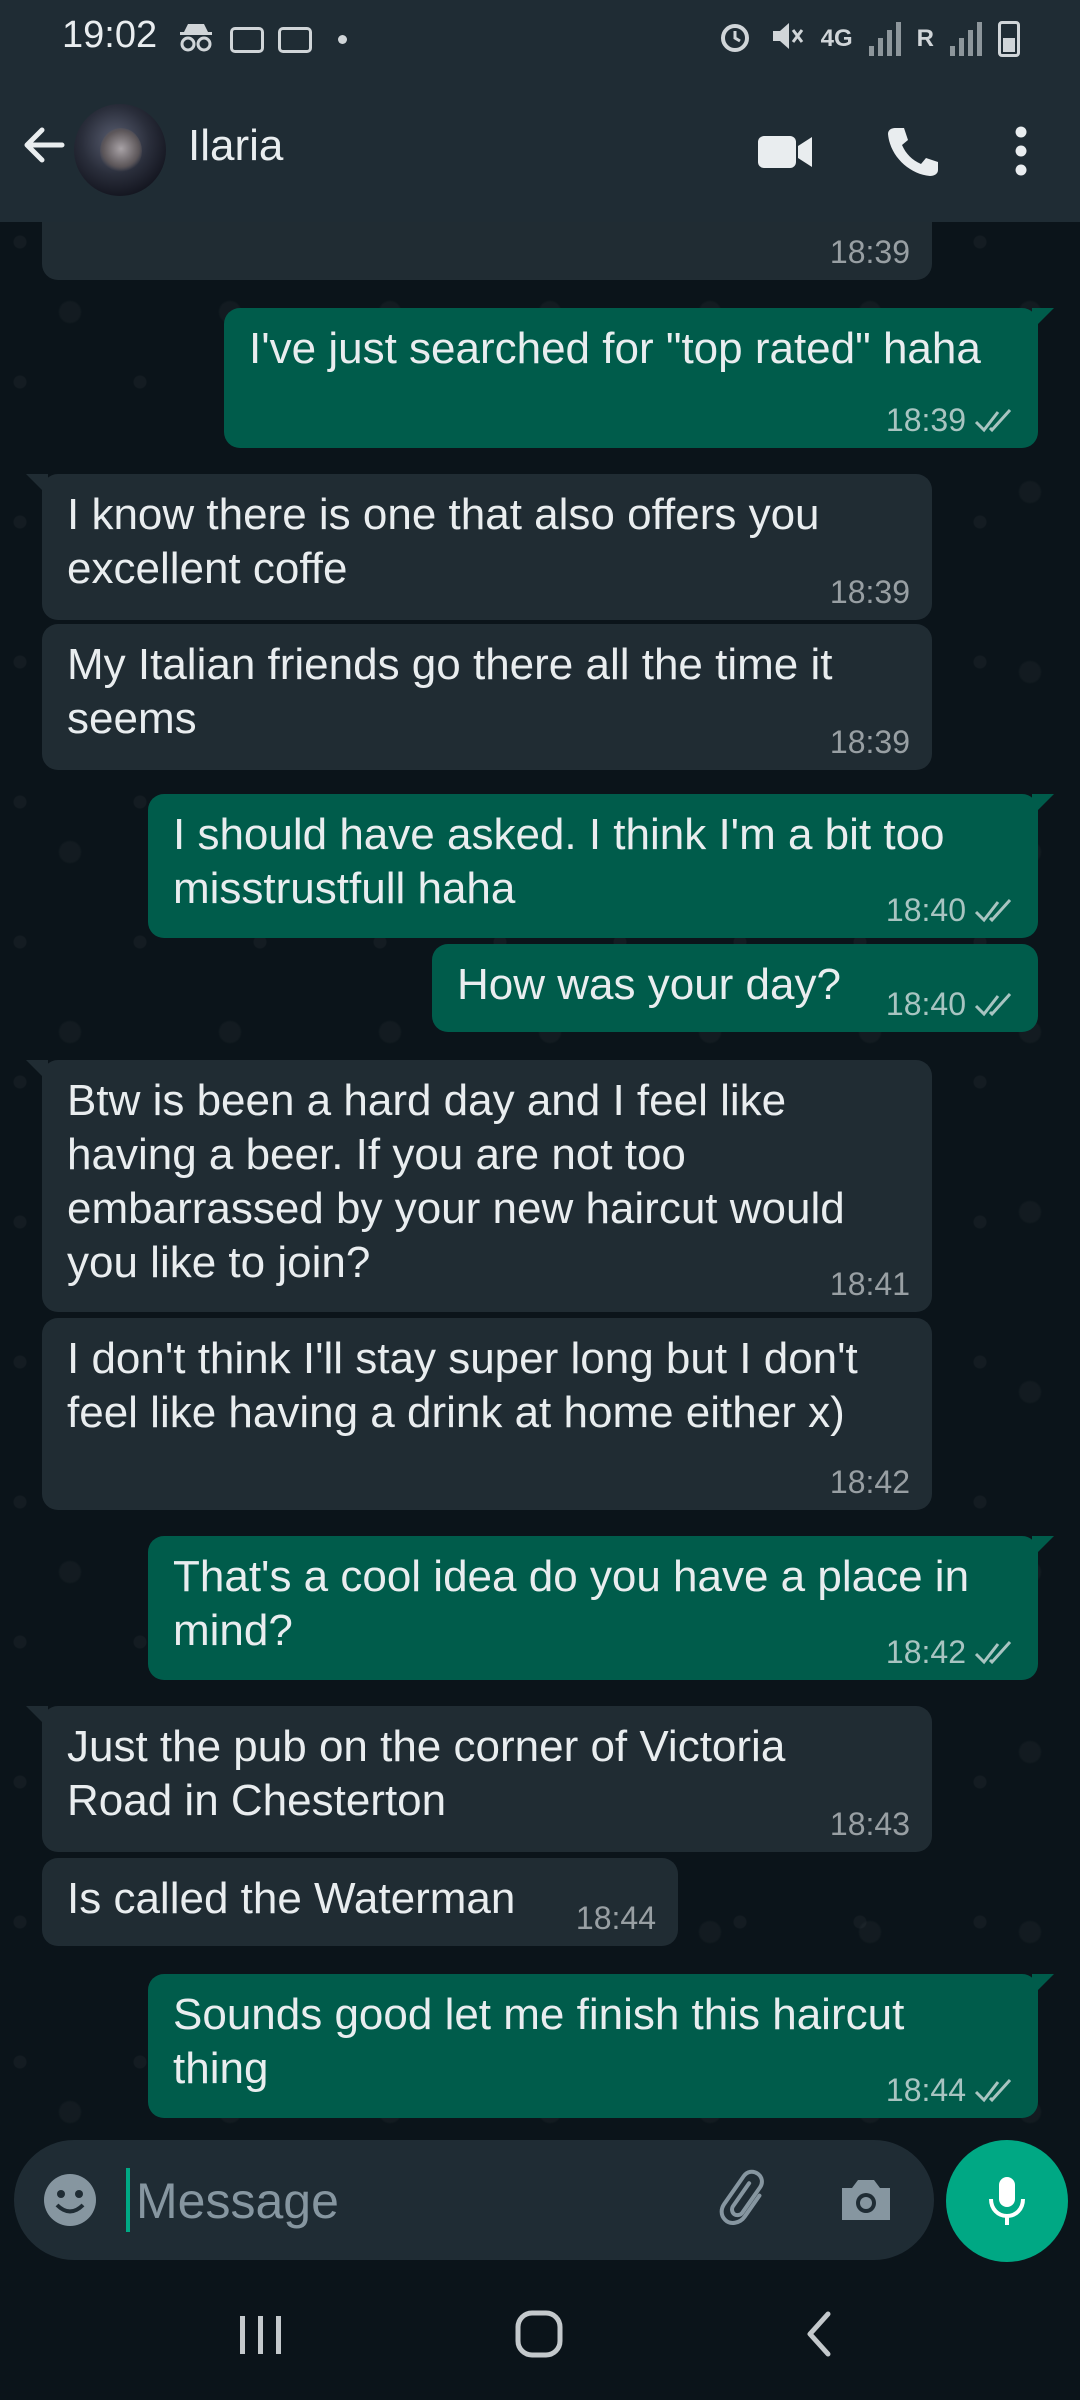  Describe the element at coordinates (196, 39) in the screenshot. I see `incognito-icon` at that location.